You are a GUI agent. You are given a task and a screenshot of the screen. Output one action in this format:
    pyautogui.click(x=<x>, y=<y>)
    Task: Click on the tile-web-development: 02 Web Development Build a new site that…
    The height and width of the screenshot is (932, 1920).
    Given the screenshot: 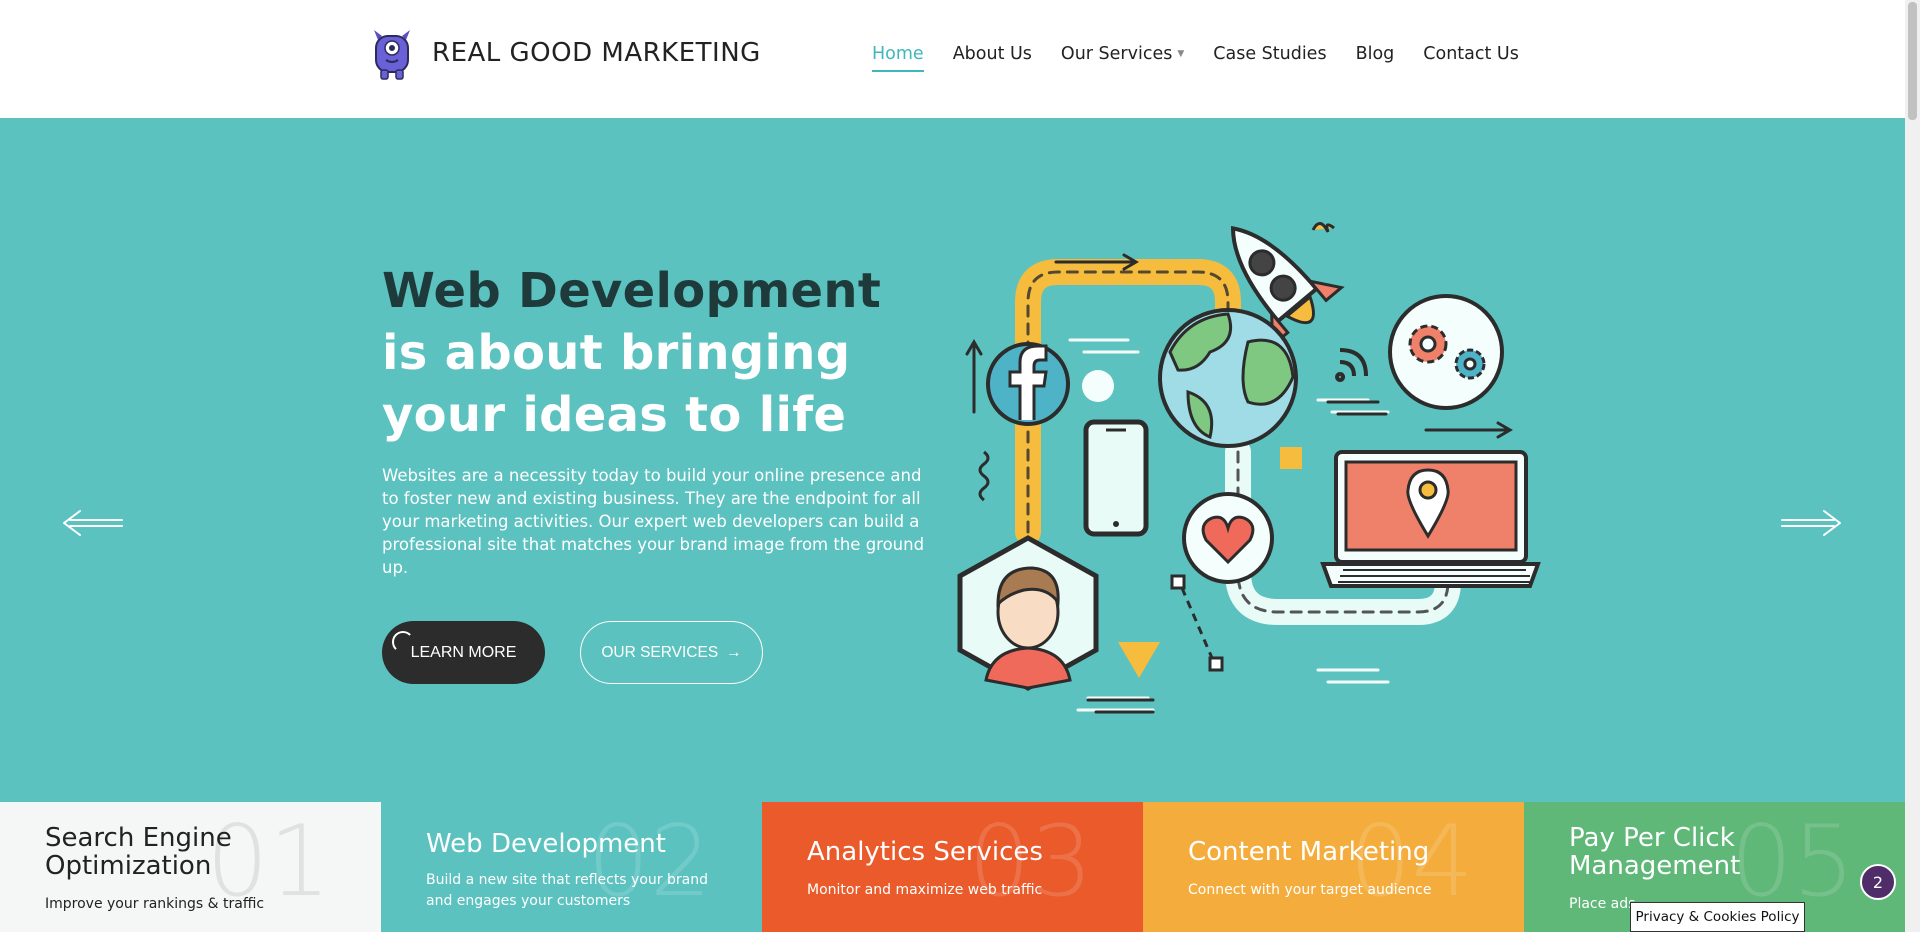 What is the action you would take?
    pyautogui.click(x=571, y=867)
    